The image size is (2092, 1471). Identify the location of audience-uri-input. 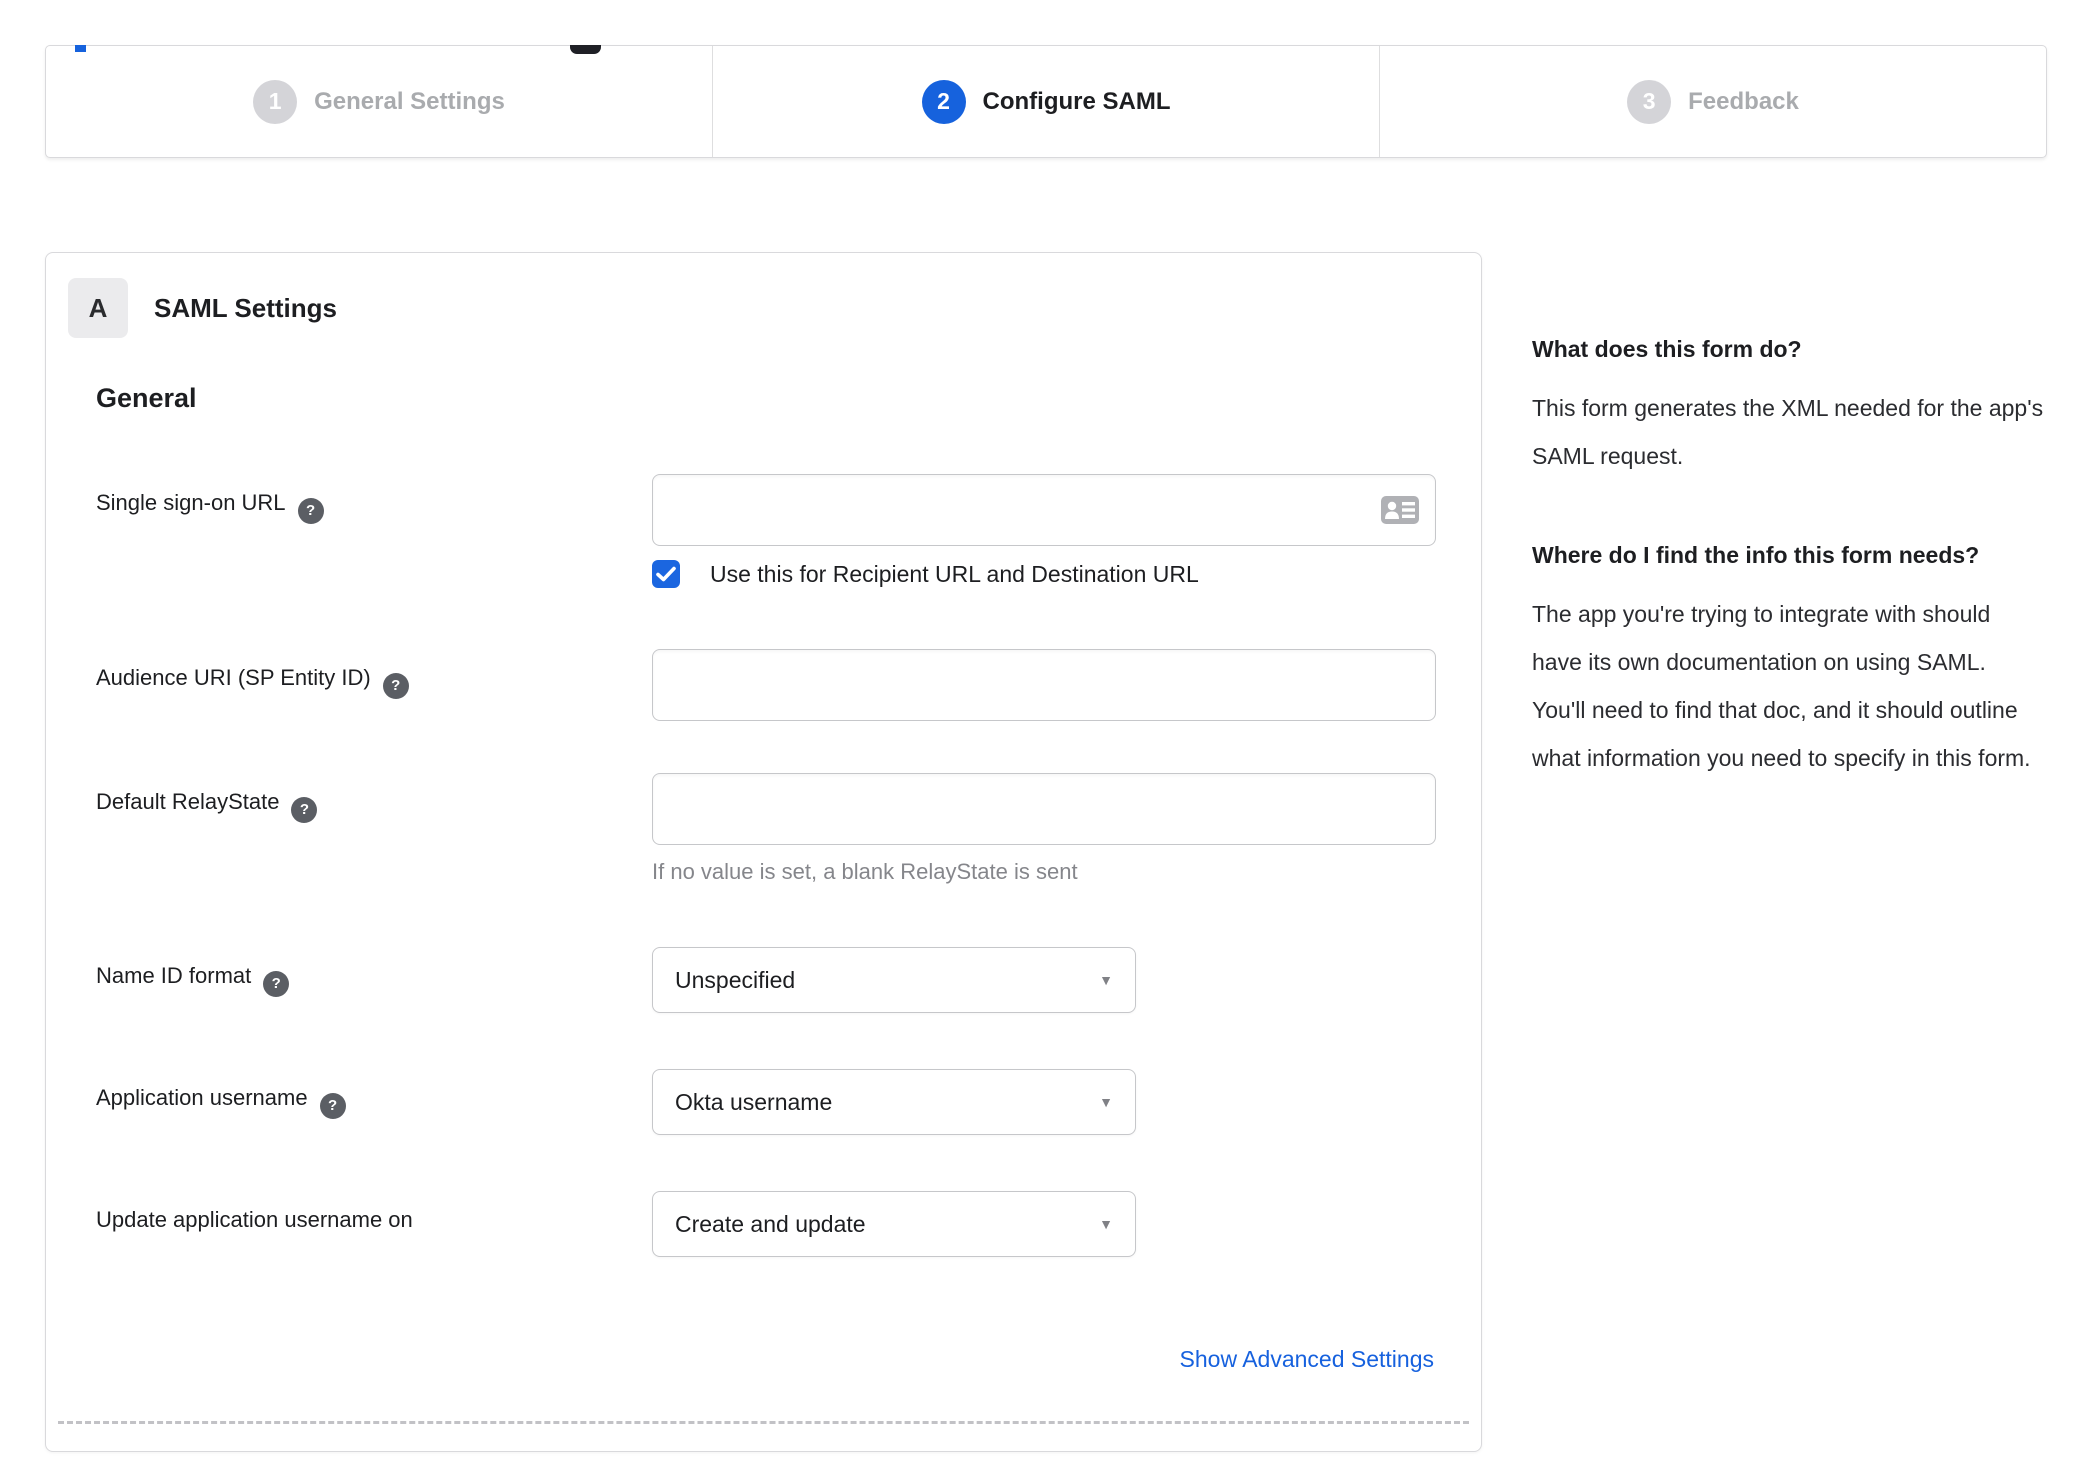
(1044, 685).